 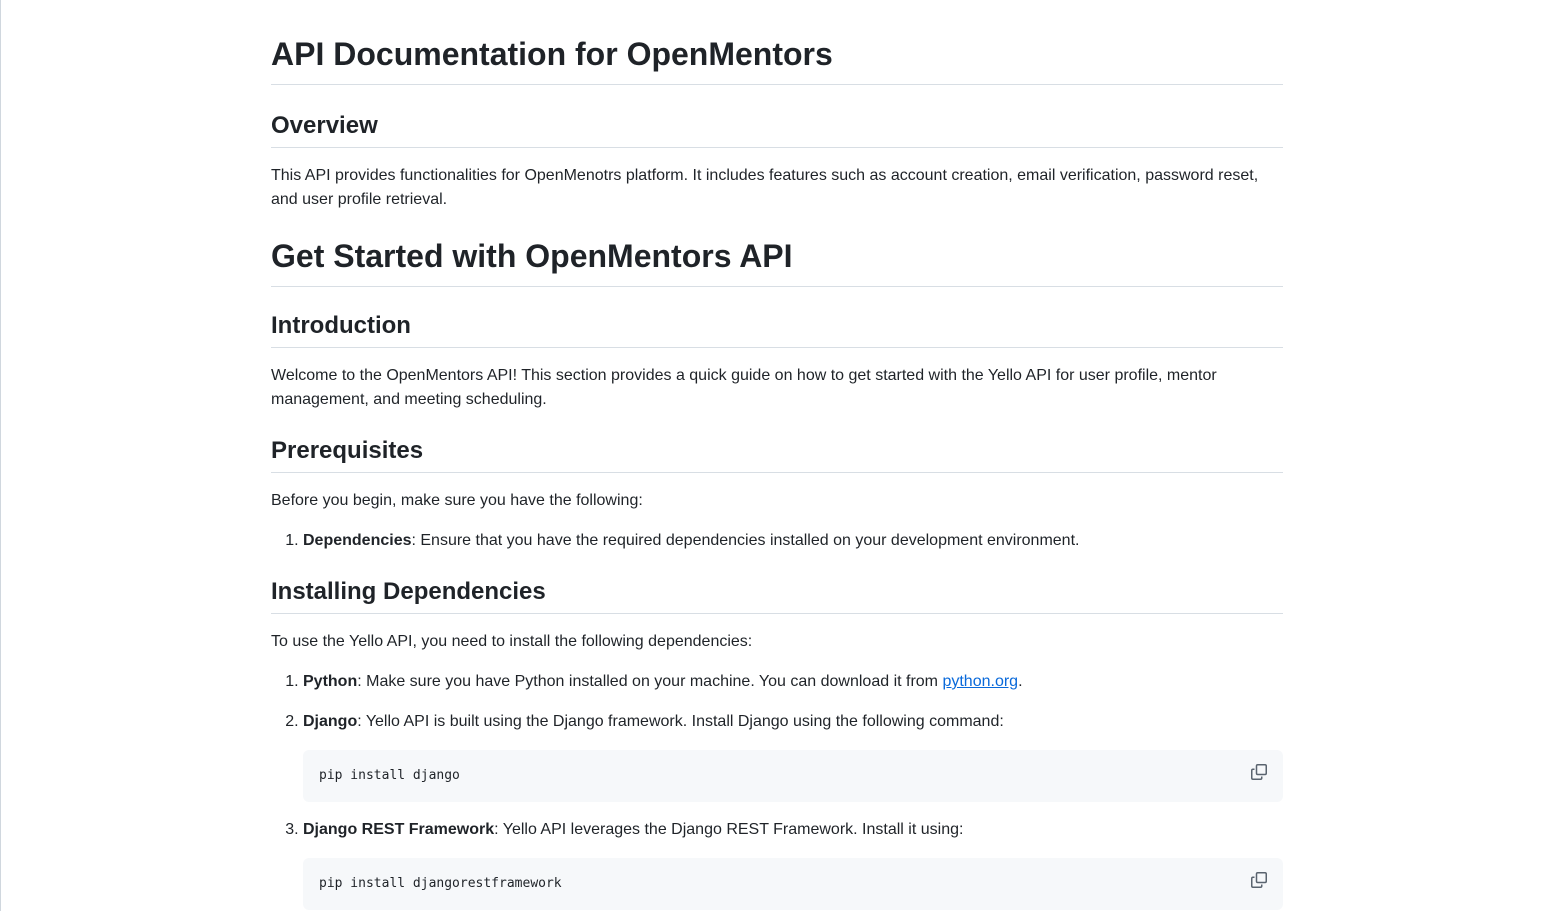 What do you see at coordinates (793, 776) in the screenshot?
I see `code-block: pip install django` at bounding box center [793, 776].